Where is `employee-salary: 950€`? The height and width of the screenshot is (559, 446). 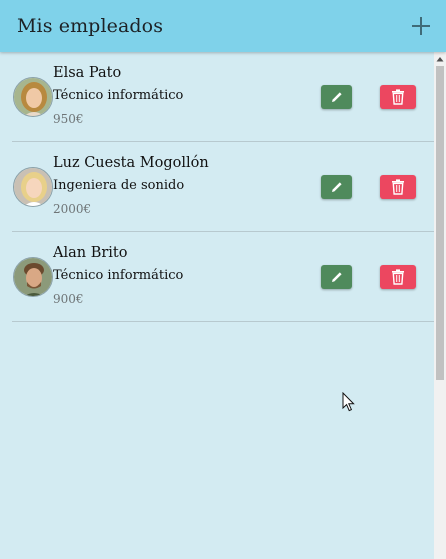
employee-salary: 950€ is located at coordinates (68, 119).